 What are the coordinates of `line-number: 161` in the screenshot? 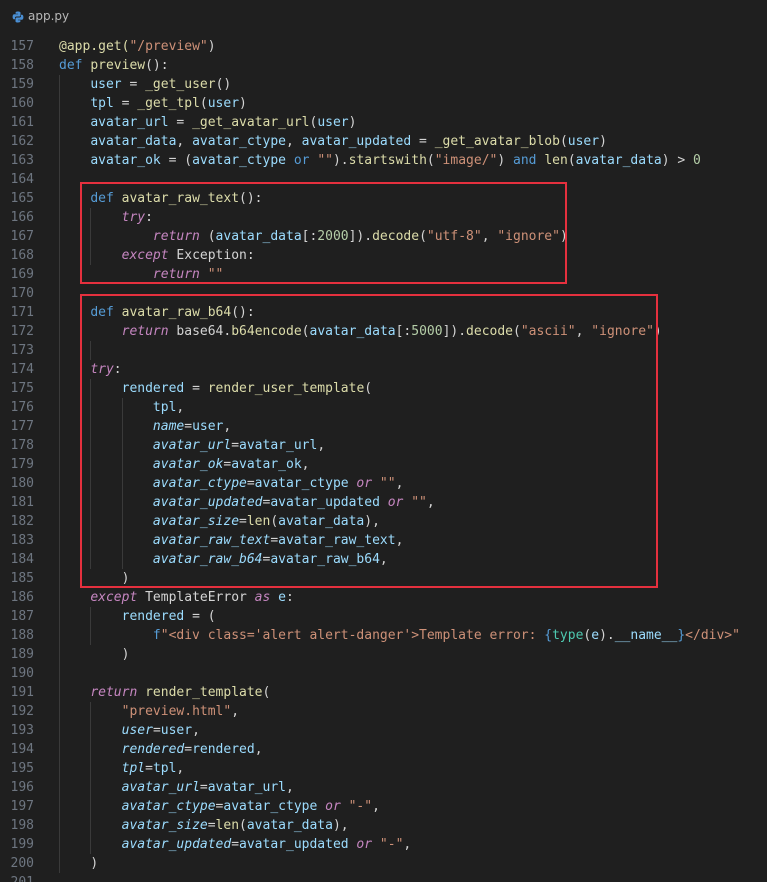 It's located at (22, 122).